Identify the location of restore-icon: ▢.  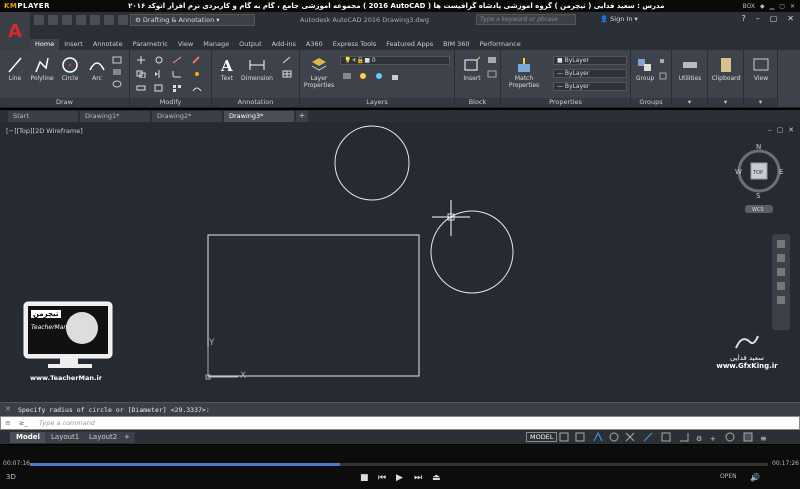
(774, 18).